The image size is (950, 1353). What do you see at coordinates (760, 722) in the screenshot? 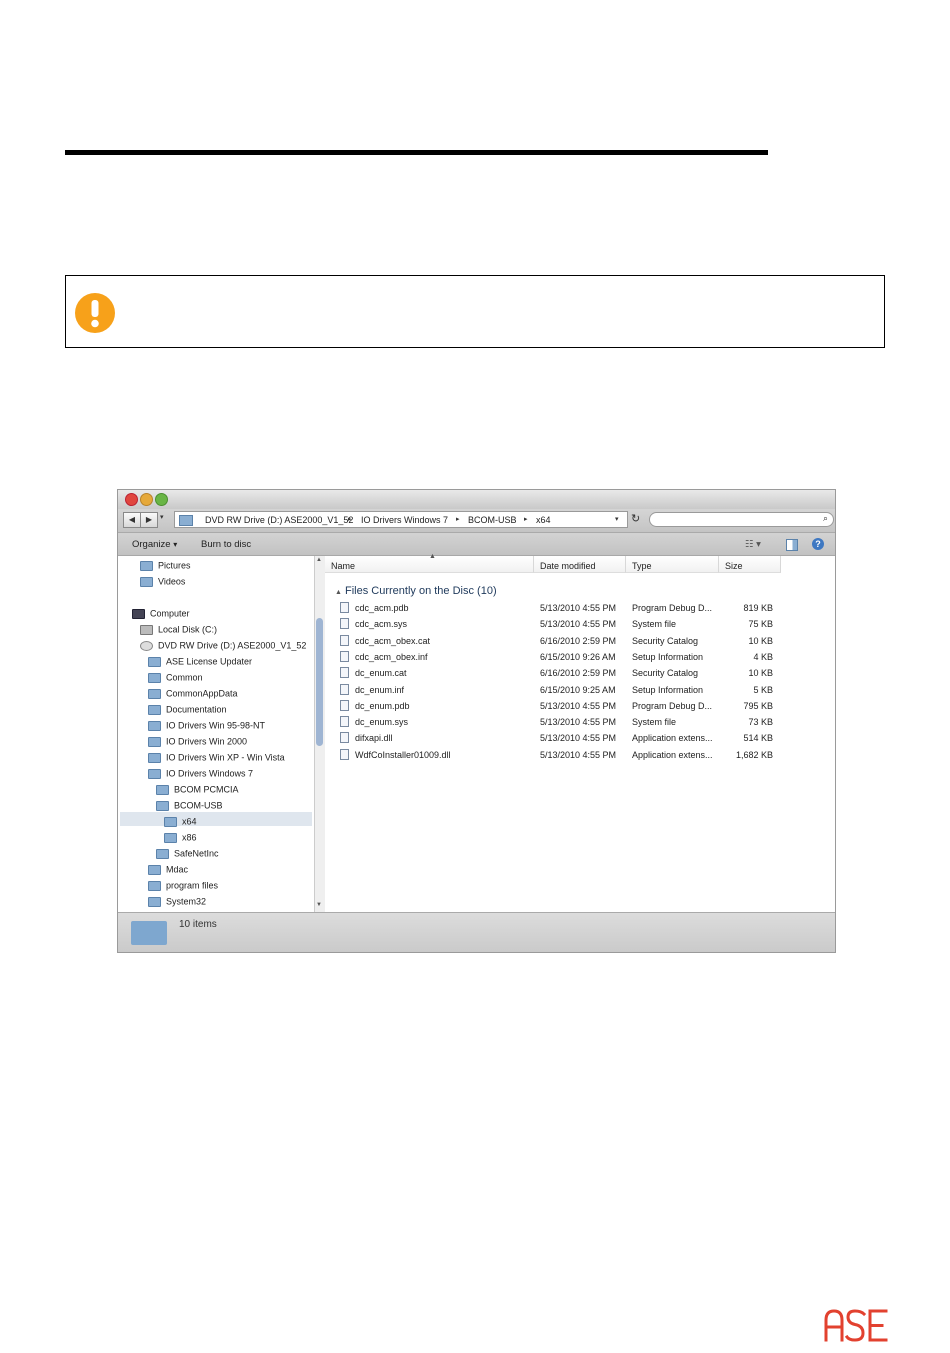
I see `file-size: 73 KB` at bounding box center [760, 722].